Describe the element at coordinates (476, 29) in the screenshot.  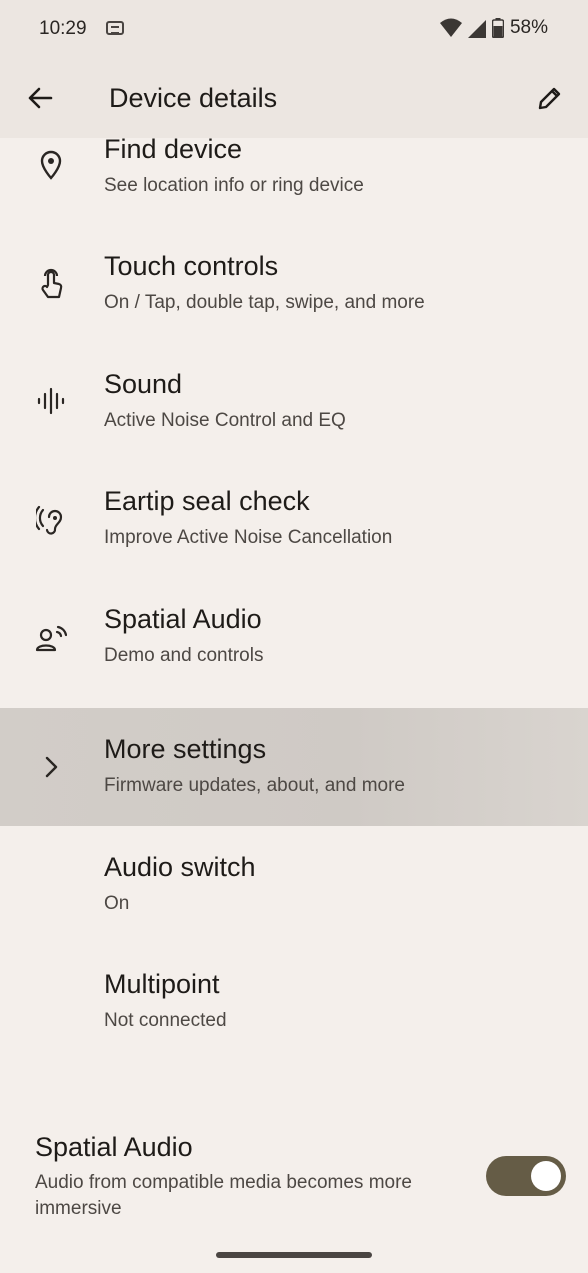
I see `signal-icon` at that location.